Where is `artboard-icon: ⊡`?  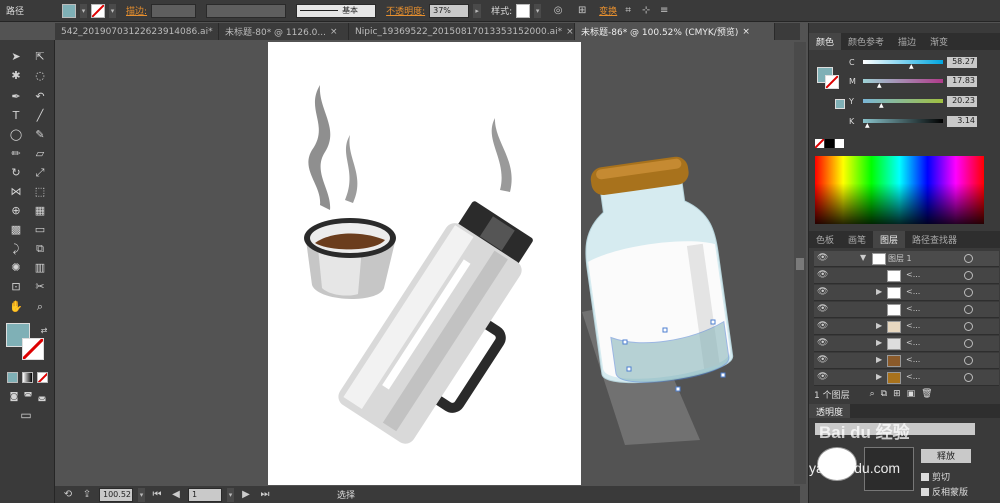
artboard-icon: ⊡ is located at coordinates (16, 286).